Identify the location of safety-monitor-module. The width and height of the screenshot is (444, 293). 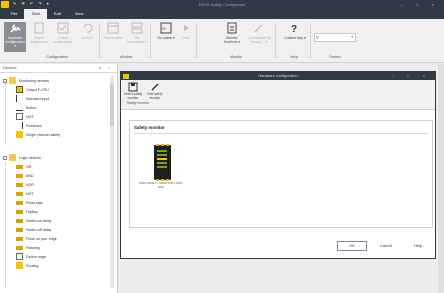
(162, 162).